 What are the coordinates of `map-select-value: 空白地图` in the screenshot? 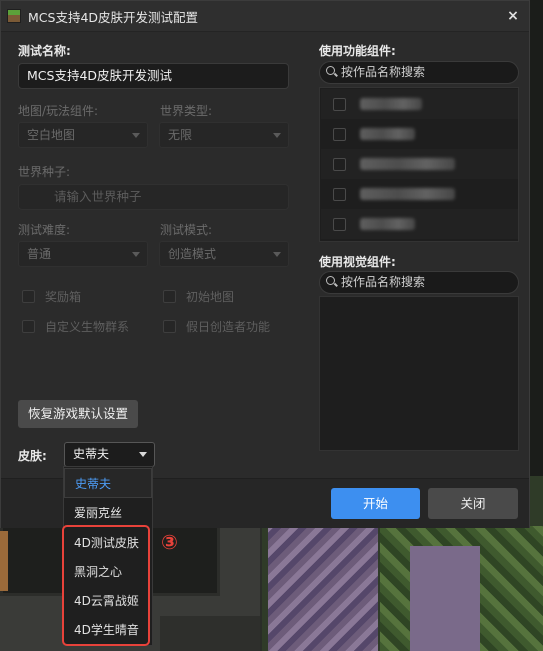 It's located at (51, 135).